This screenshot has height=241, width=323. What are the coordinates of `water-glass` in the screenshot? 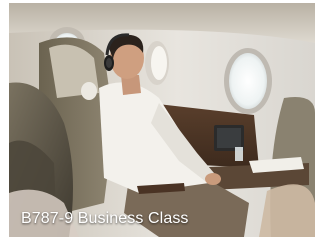 It's located at (239, 154).